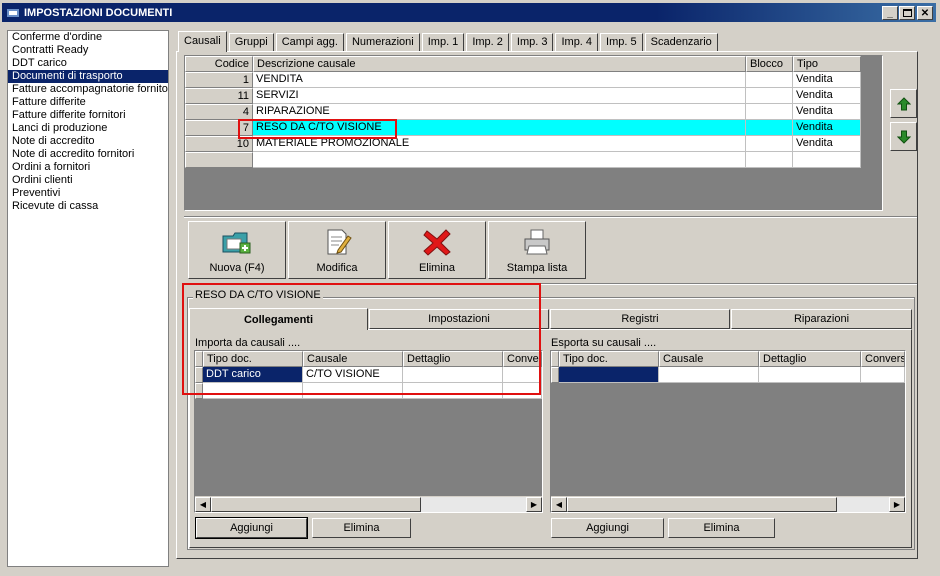 This screenshot has width=940, height=576. What do you see at coordinates (487, 42) in the screenshot?
I see `tab-imp-2: Imp. 2` at bounding box center [487, 42].